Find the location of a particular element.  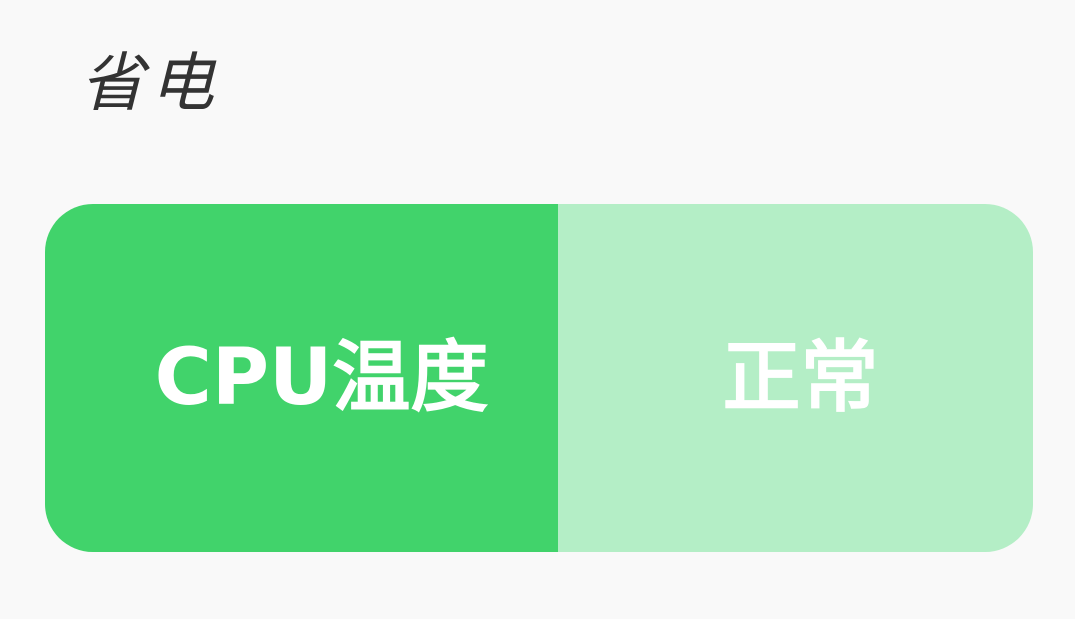

cpu-temperature-status: 正常 is located at coordinates (800, 378).